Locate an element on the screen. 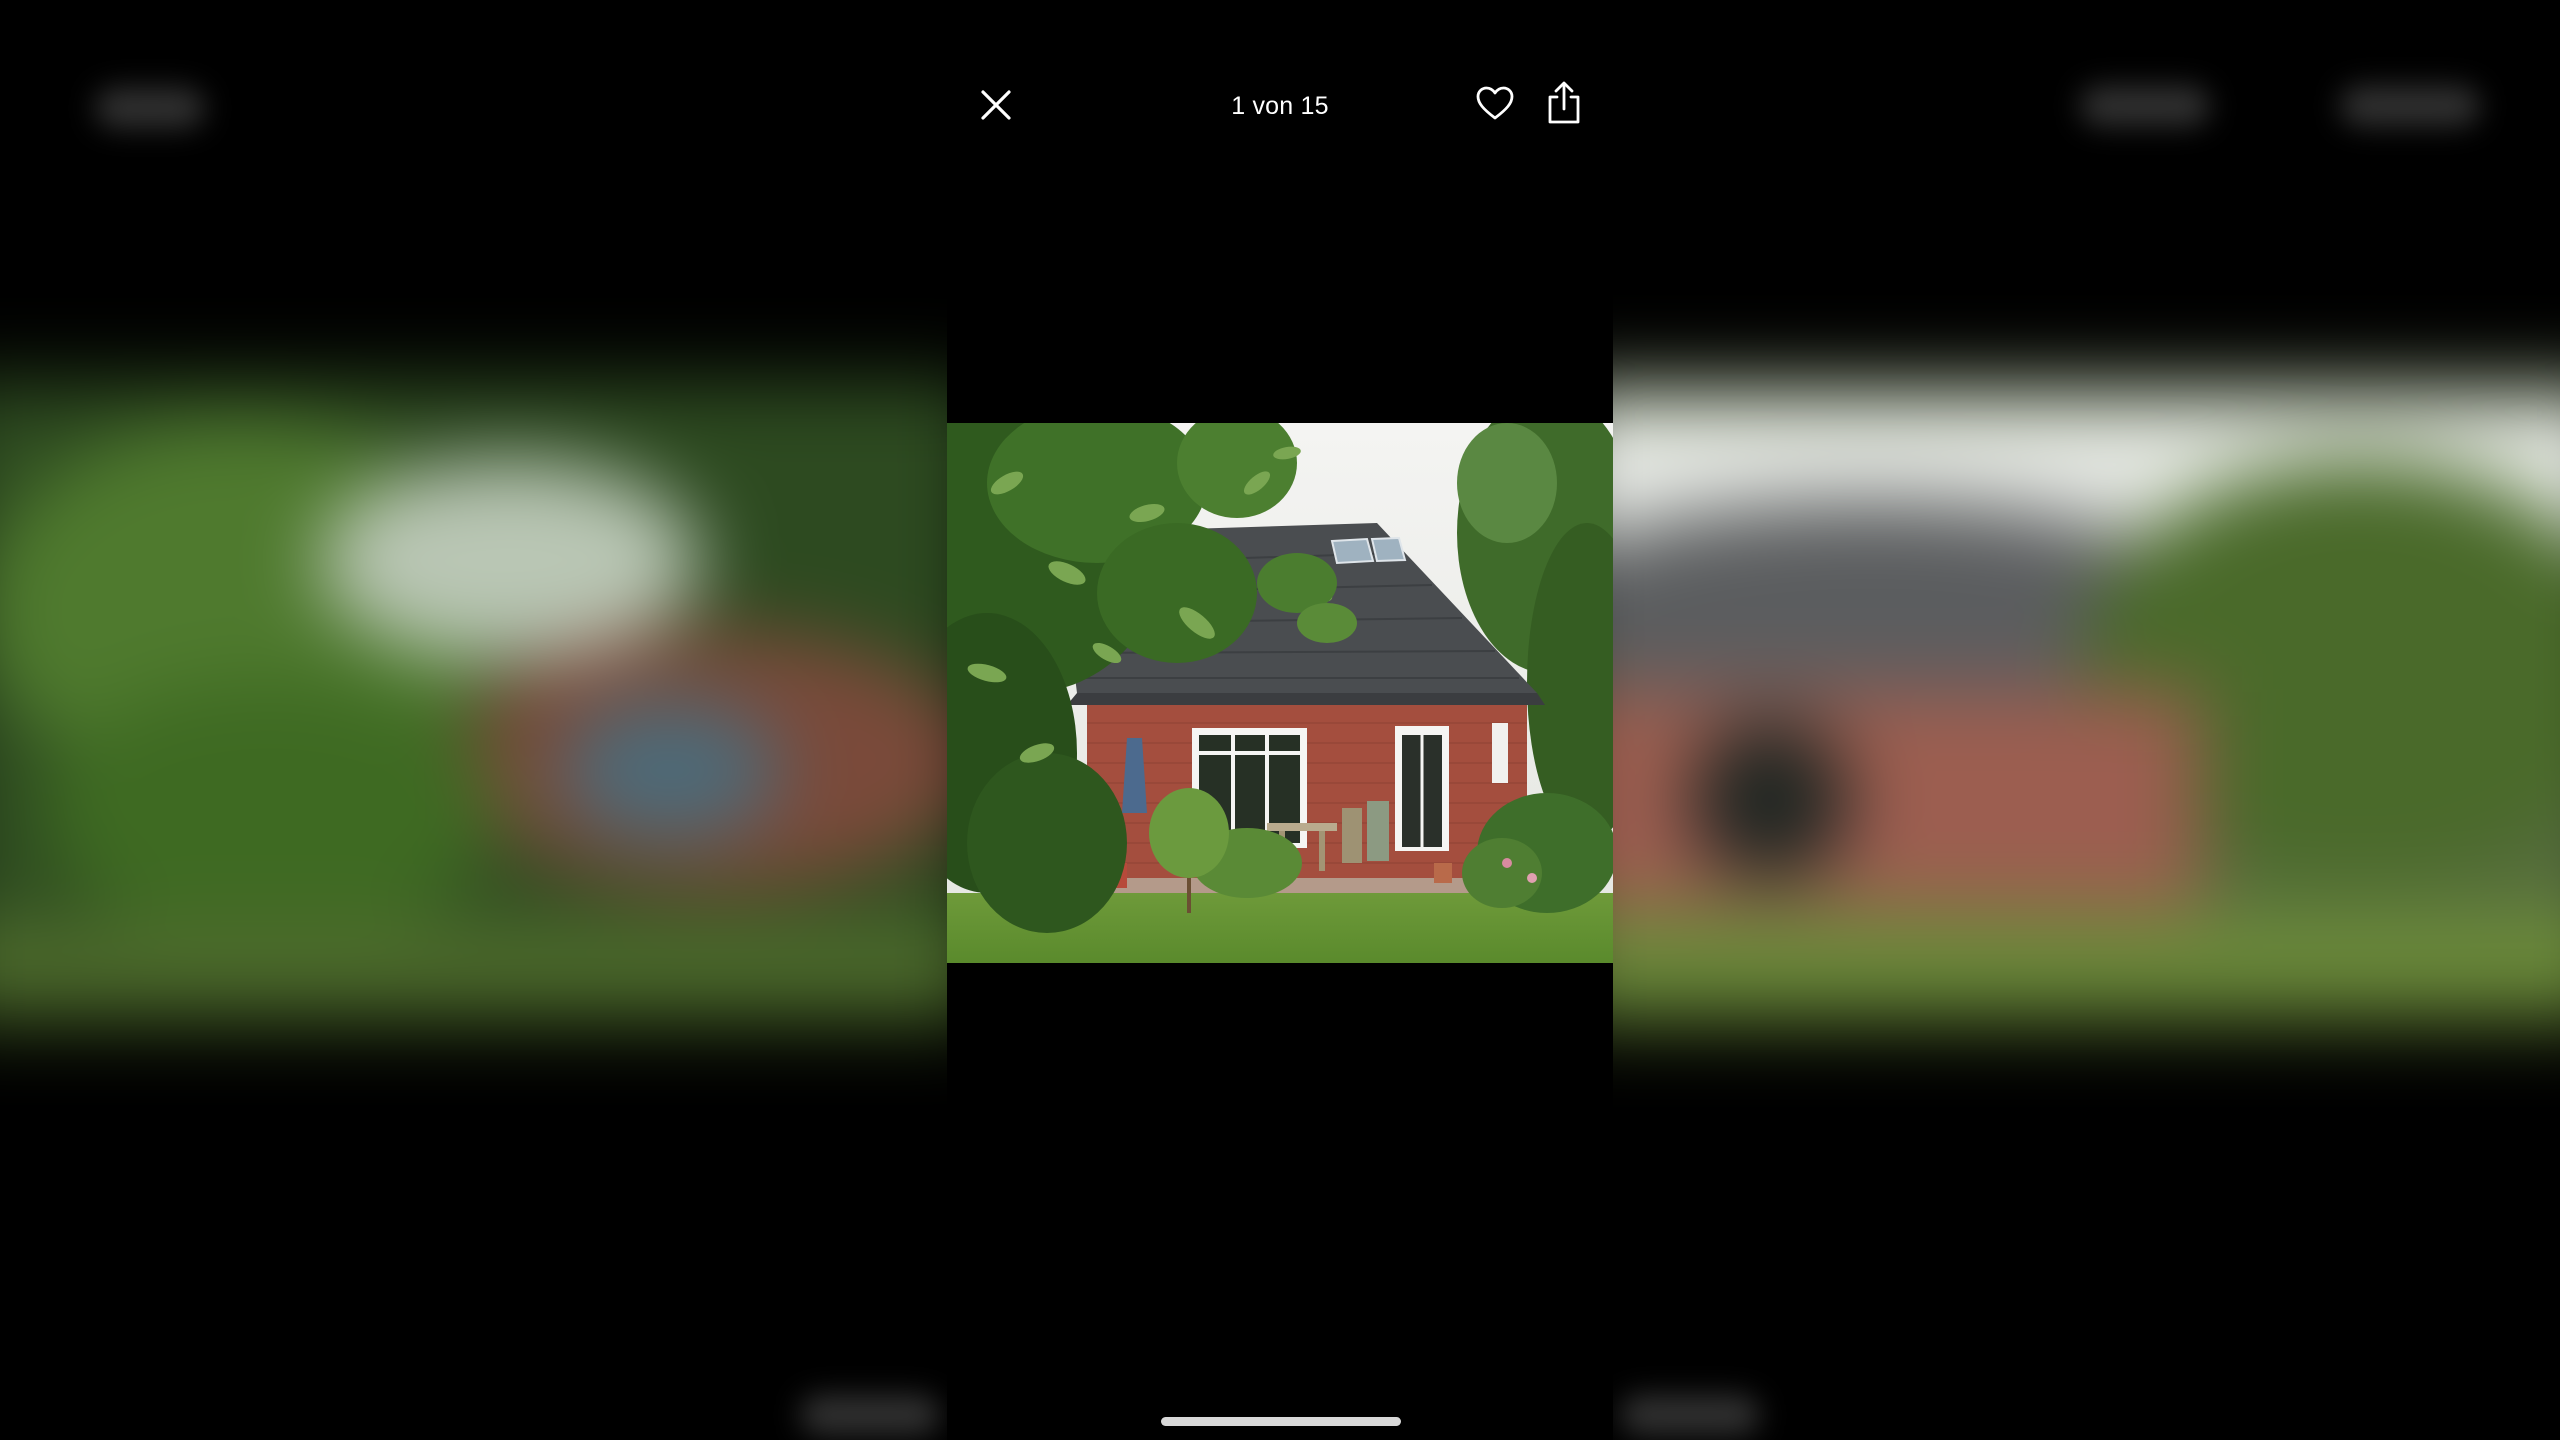 This screenshot has width=2560, height=1440. share-button is located at coordinates (1564, 103).